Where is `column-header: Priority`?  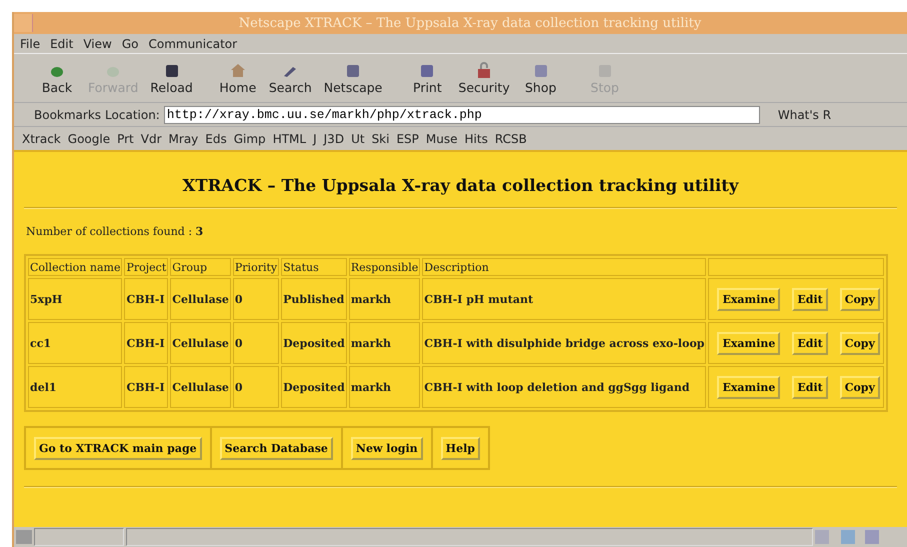
column-header: Priority is located at coordinates (256, 267).